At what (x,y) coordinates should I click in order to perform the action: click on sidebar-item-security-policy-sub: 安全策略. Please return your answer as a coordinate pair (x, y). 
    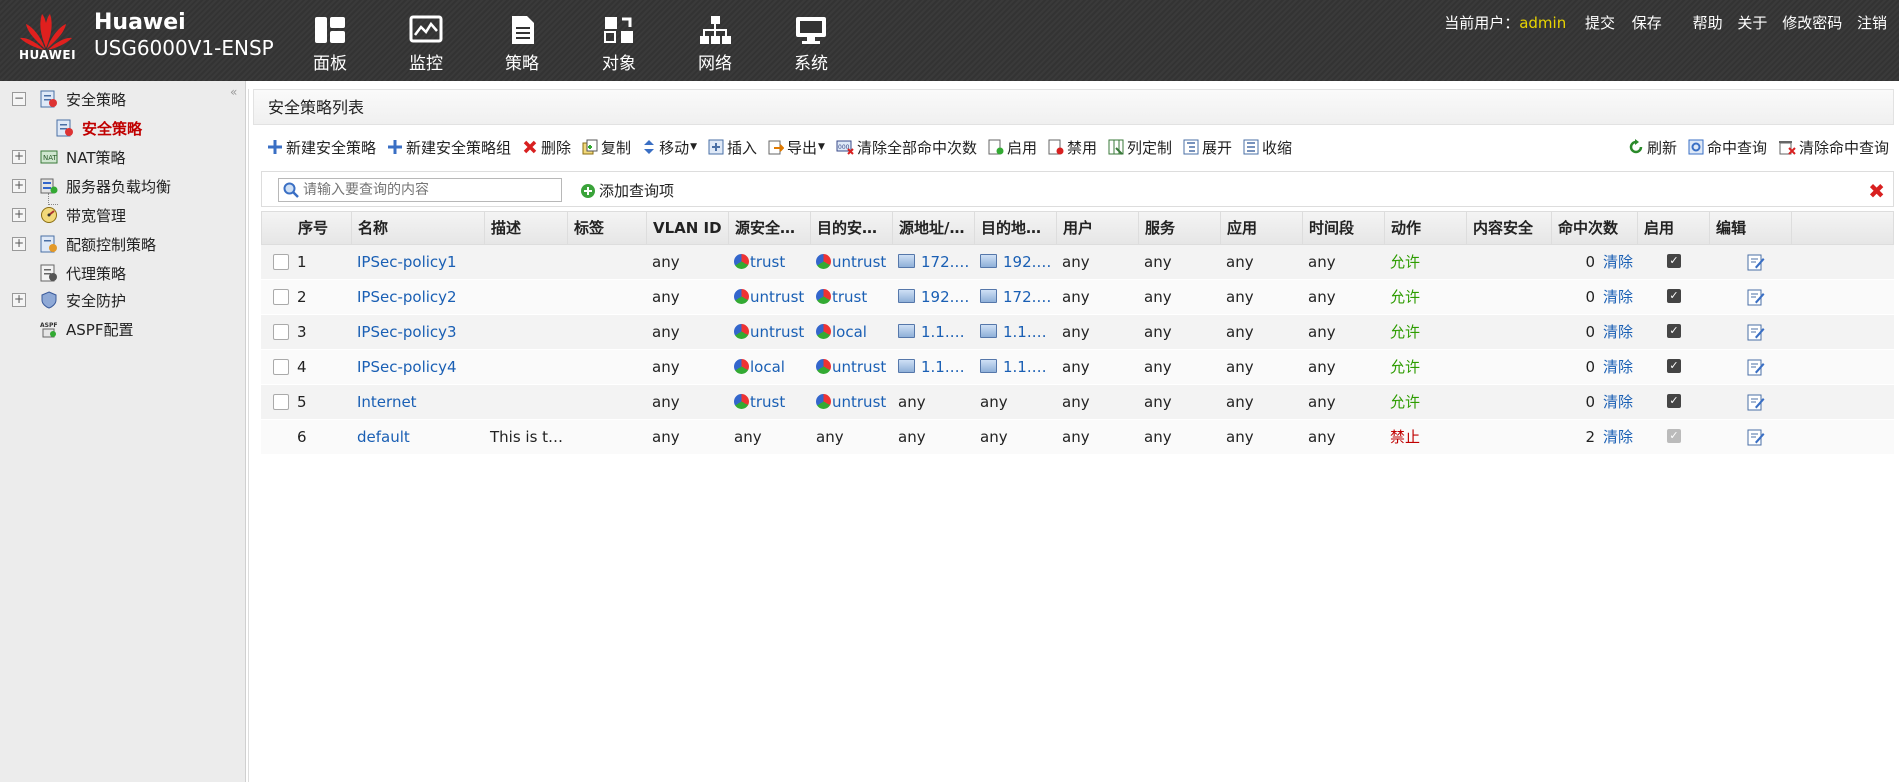
    Looking at the image, I should click on (86, 128).